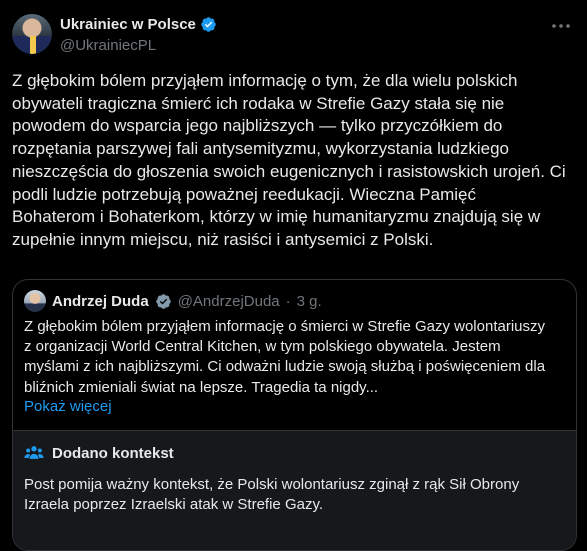  Describe the element at coordinates (128, 24) in the screenshot. I see `author-name: Ukrainiec w Polsce` at that location.